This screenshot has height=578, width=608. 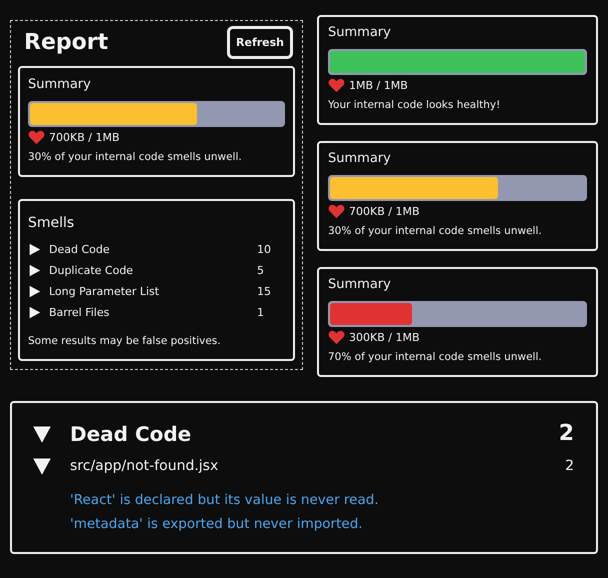 I want to click on smell-count: 15, so click(x=264, y=291).